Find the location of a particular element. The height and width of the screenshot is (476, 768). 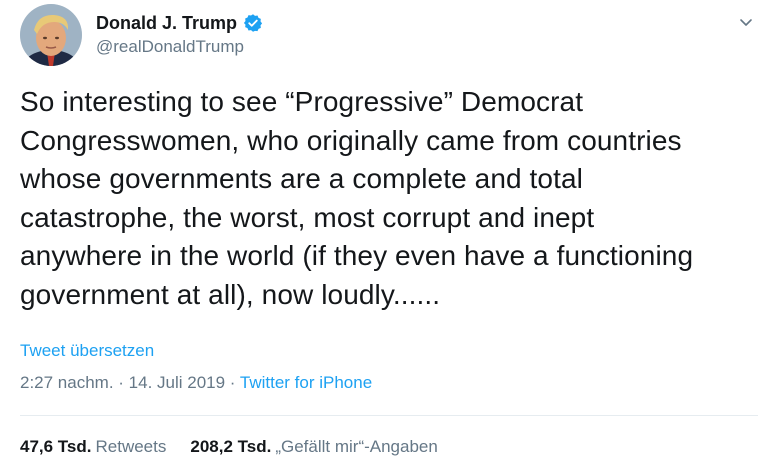

divider is located at coordinates (389, 415).